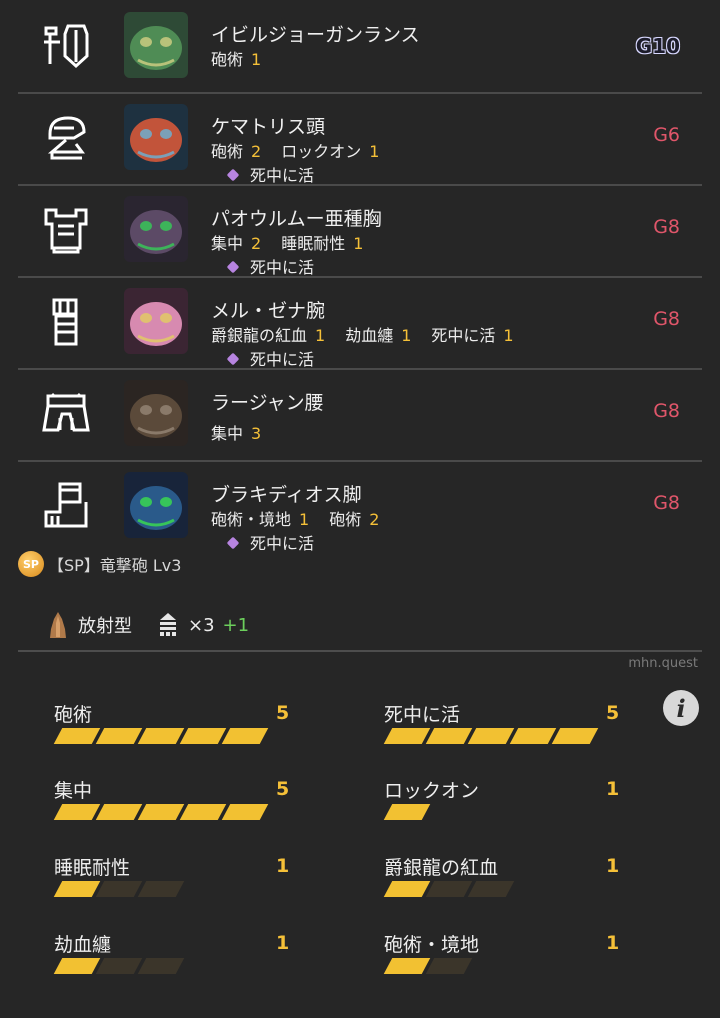 This screenshot has height=1018, width=720. I want to click on skill-name: ロックオン, so click(432, 791).